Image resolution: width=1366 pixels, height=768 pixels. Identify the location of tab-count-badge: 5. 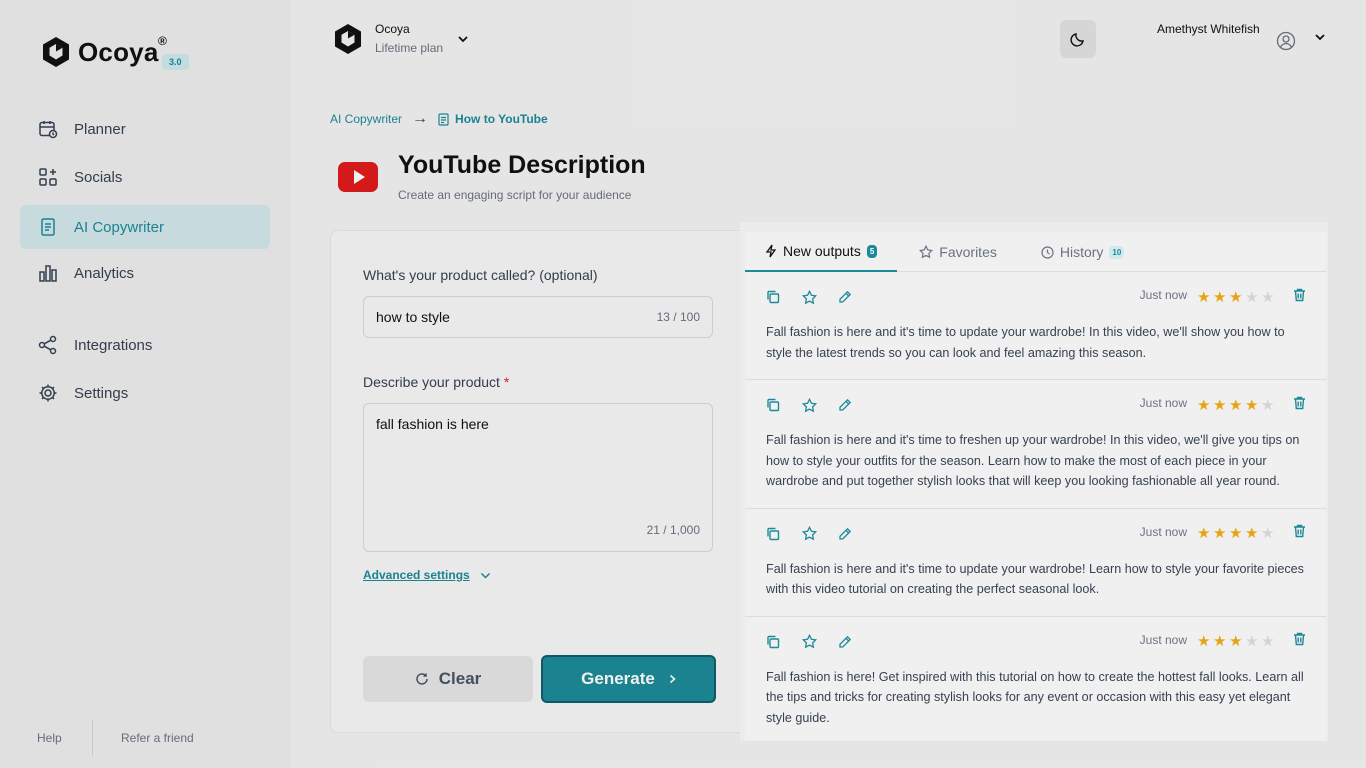
(872, 251).